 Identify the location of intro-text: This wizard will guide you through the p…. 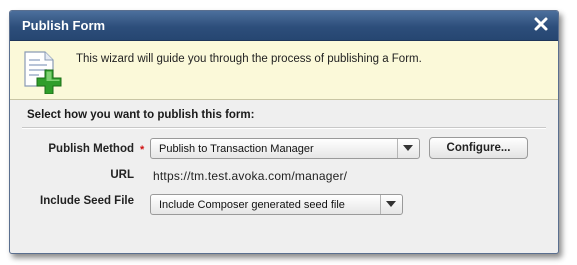
(249, 59).